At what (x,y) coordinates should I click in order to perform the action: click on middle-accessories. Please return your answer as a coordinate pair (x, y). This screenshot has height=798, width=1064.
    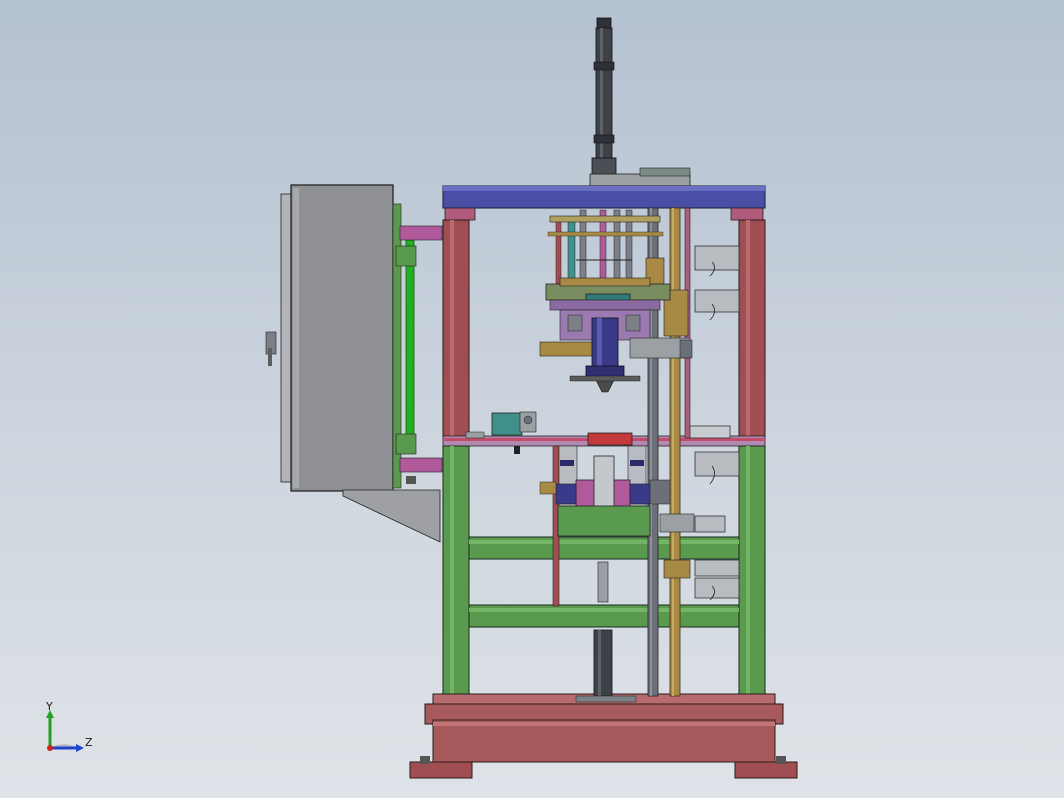
    Looking at the image, I should click on (501, 432).